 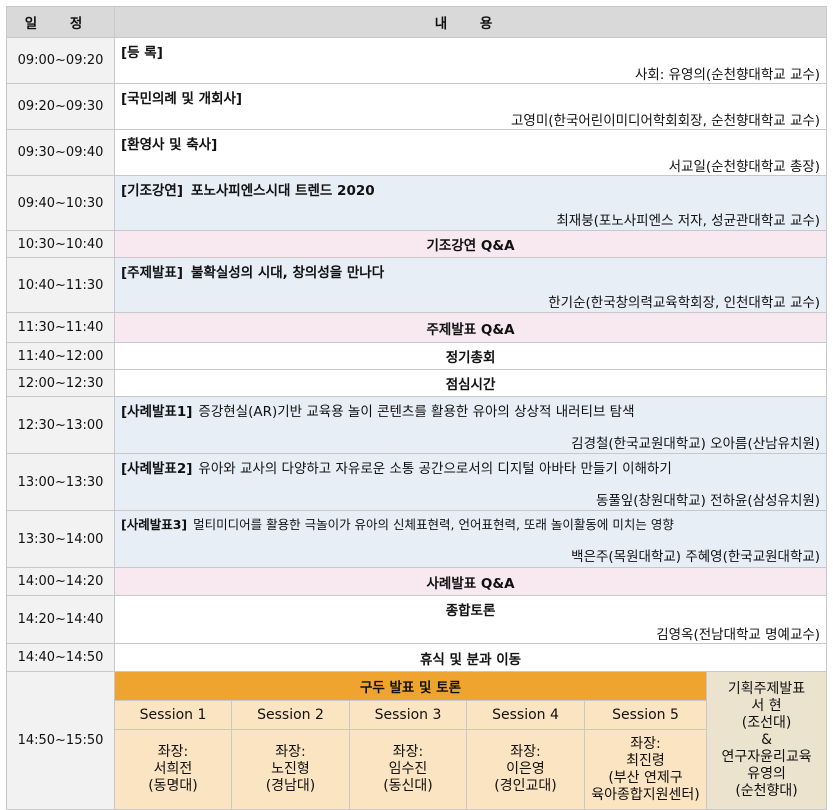 What do you see at coordinates (173, 715) in the screenshot?
I see `session-name: Session 1` at bounding box center [173, 715].